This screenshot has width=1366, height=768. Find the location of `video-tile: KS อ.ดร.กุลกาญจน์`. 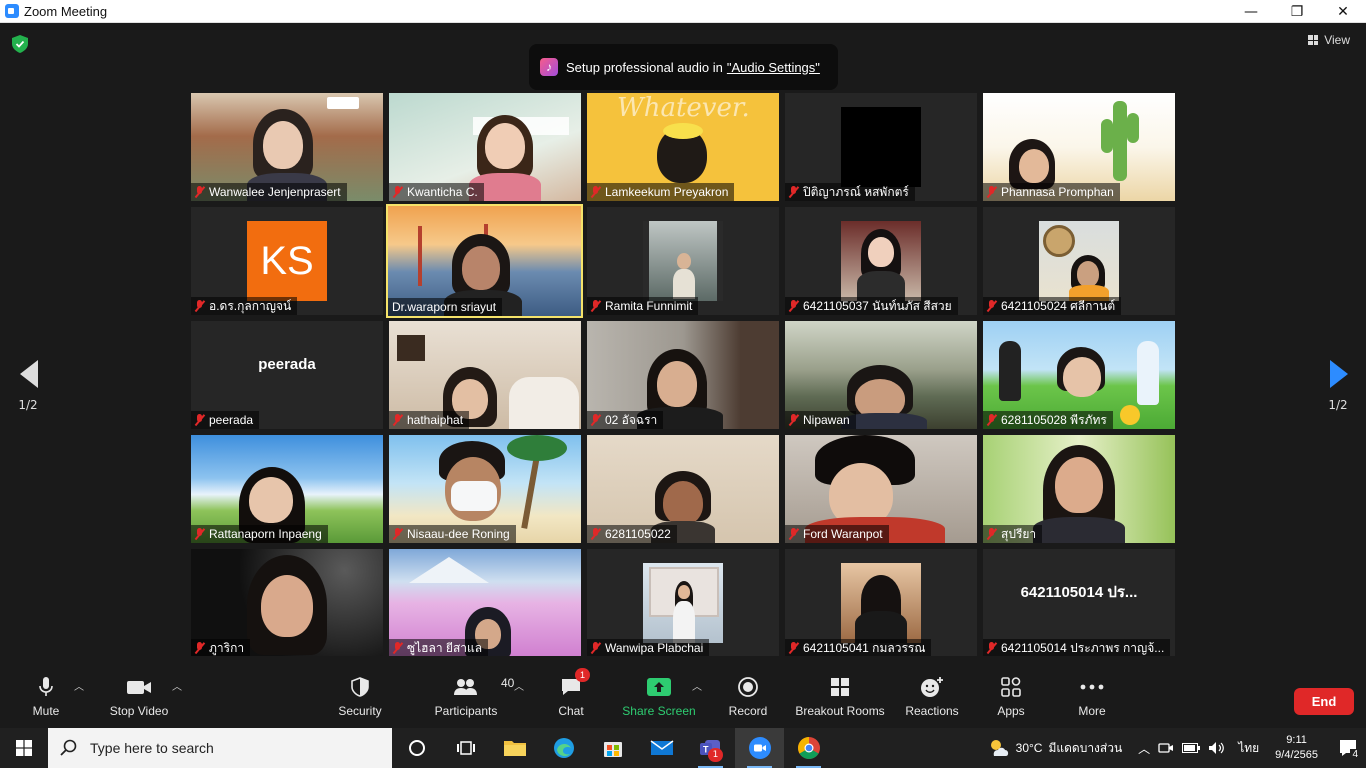

video-tile: KS อ.ดร.กุลกาญจน์ is located at coordinates (287, 261).